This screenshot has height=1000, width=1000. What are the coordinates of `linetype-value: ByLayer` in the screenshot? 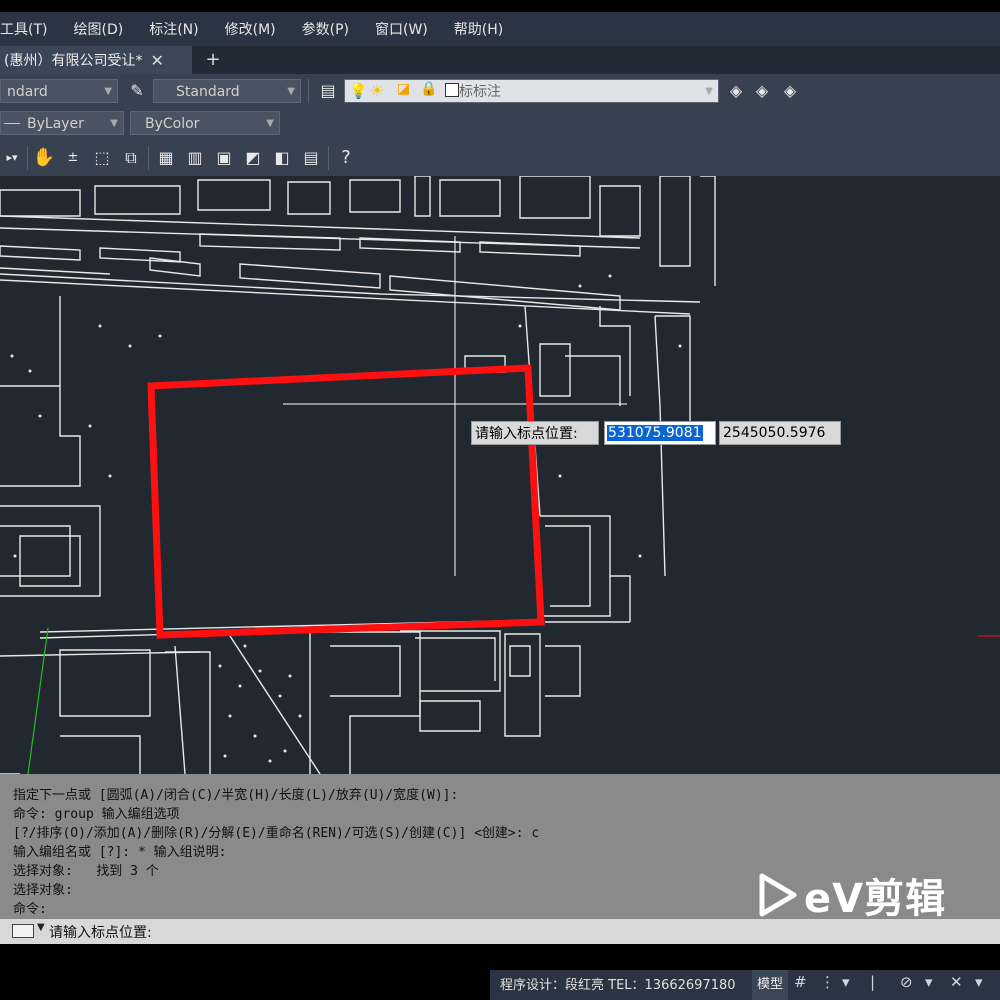 It's located at (55, 124).